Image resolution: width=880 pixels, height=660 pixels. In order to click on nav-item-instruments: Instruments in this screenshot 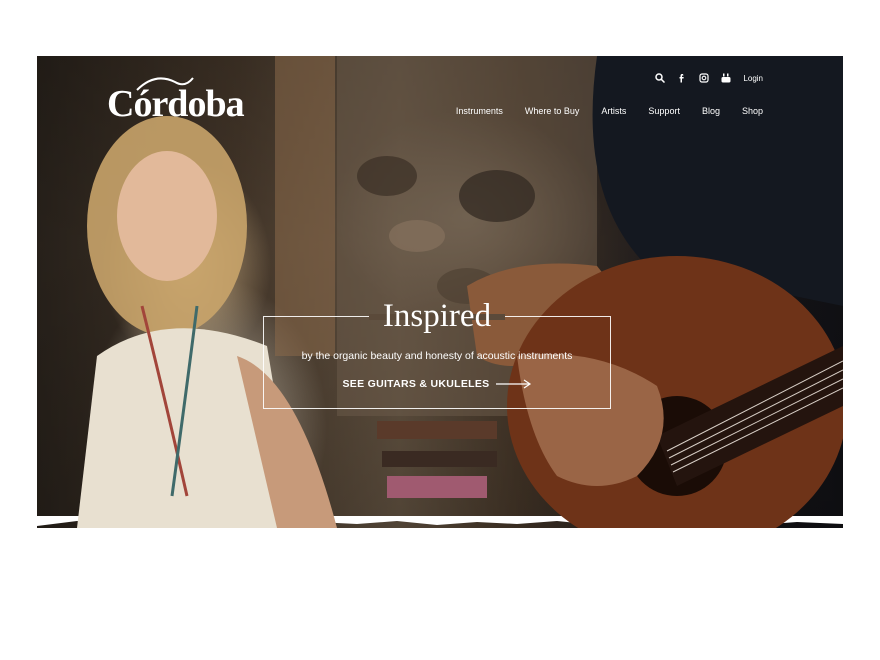, I will do `click(479, 111)`.